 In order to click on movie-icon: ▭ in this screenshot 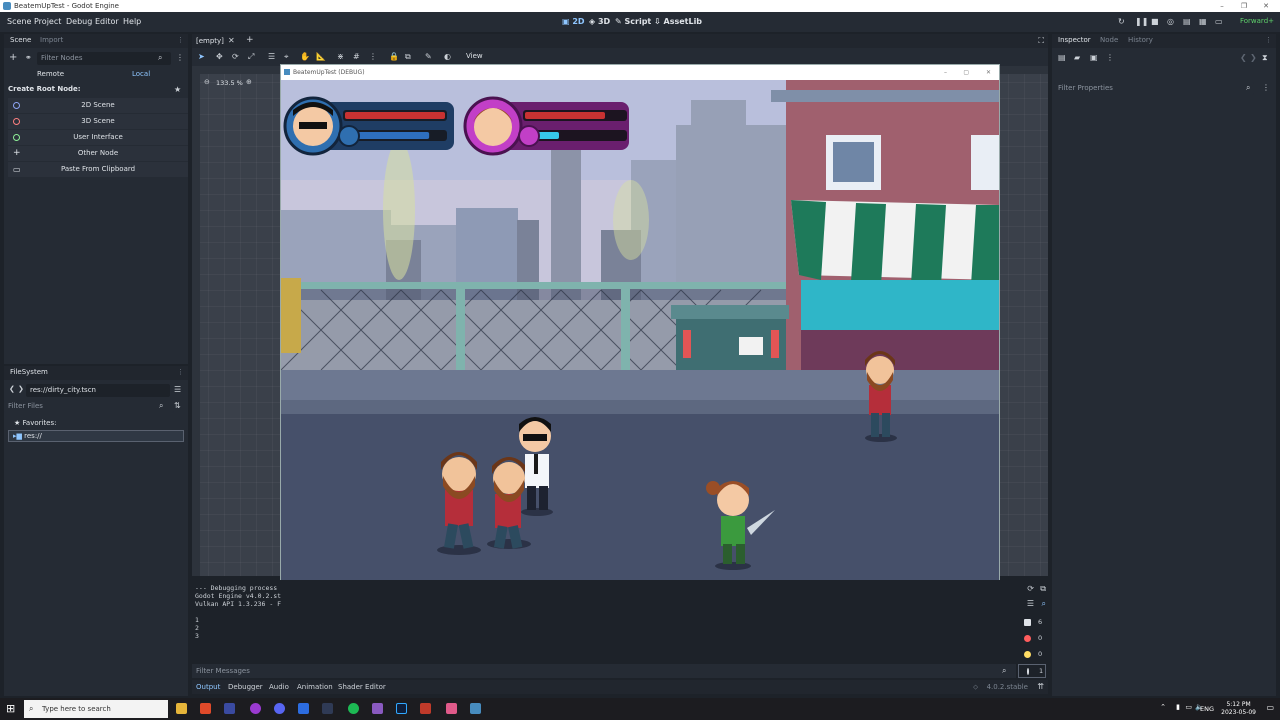, I will do `click(1219, 21)`.